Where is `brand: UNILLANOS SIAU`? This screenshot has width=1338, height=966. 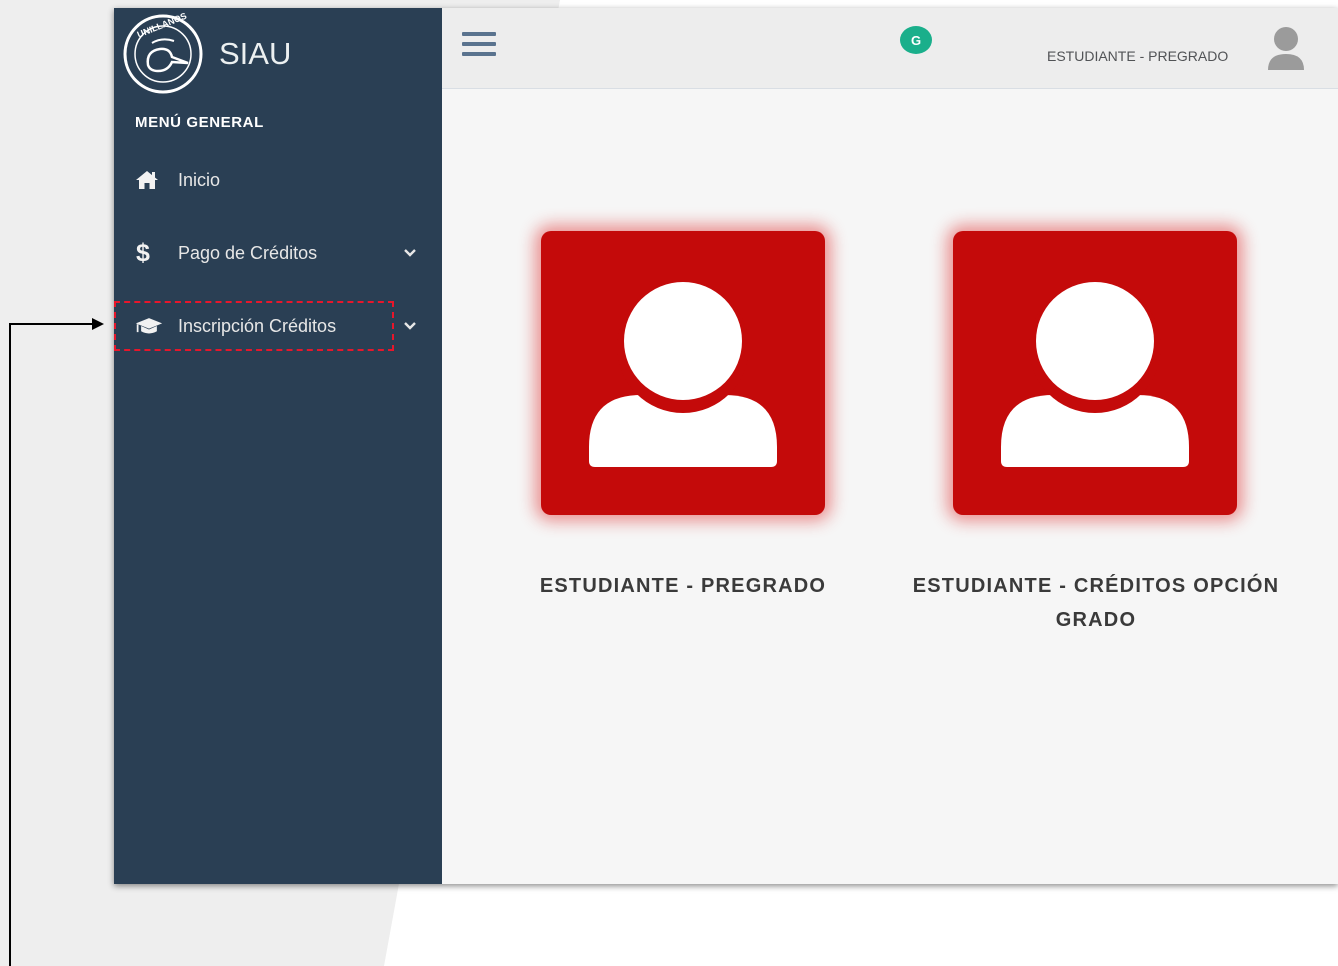 brand: UNILLANOS SIAU is located at coordinates (207, 53).